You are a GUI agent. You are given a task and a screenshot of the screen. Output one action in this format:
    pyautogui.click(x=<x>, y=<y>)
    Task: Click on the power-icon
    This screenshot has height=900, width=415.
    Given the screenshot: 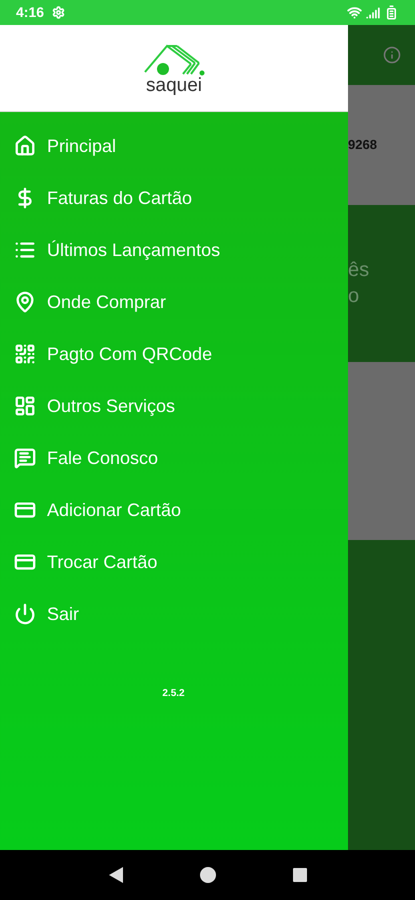 What is the action you would take?
    pyautogui.click(x=25, y=614)
    